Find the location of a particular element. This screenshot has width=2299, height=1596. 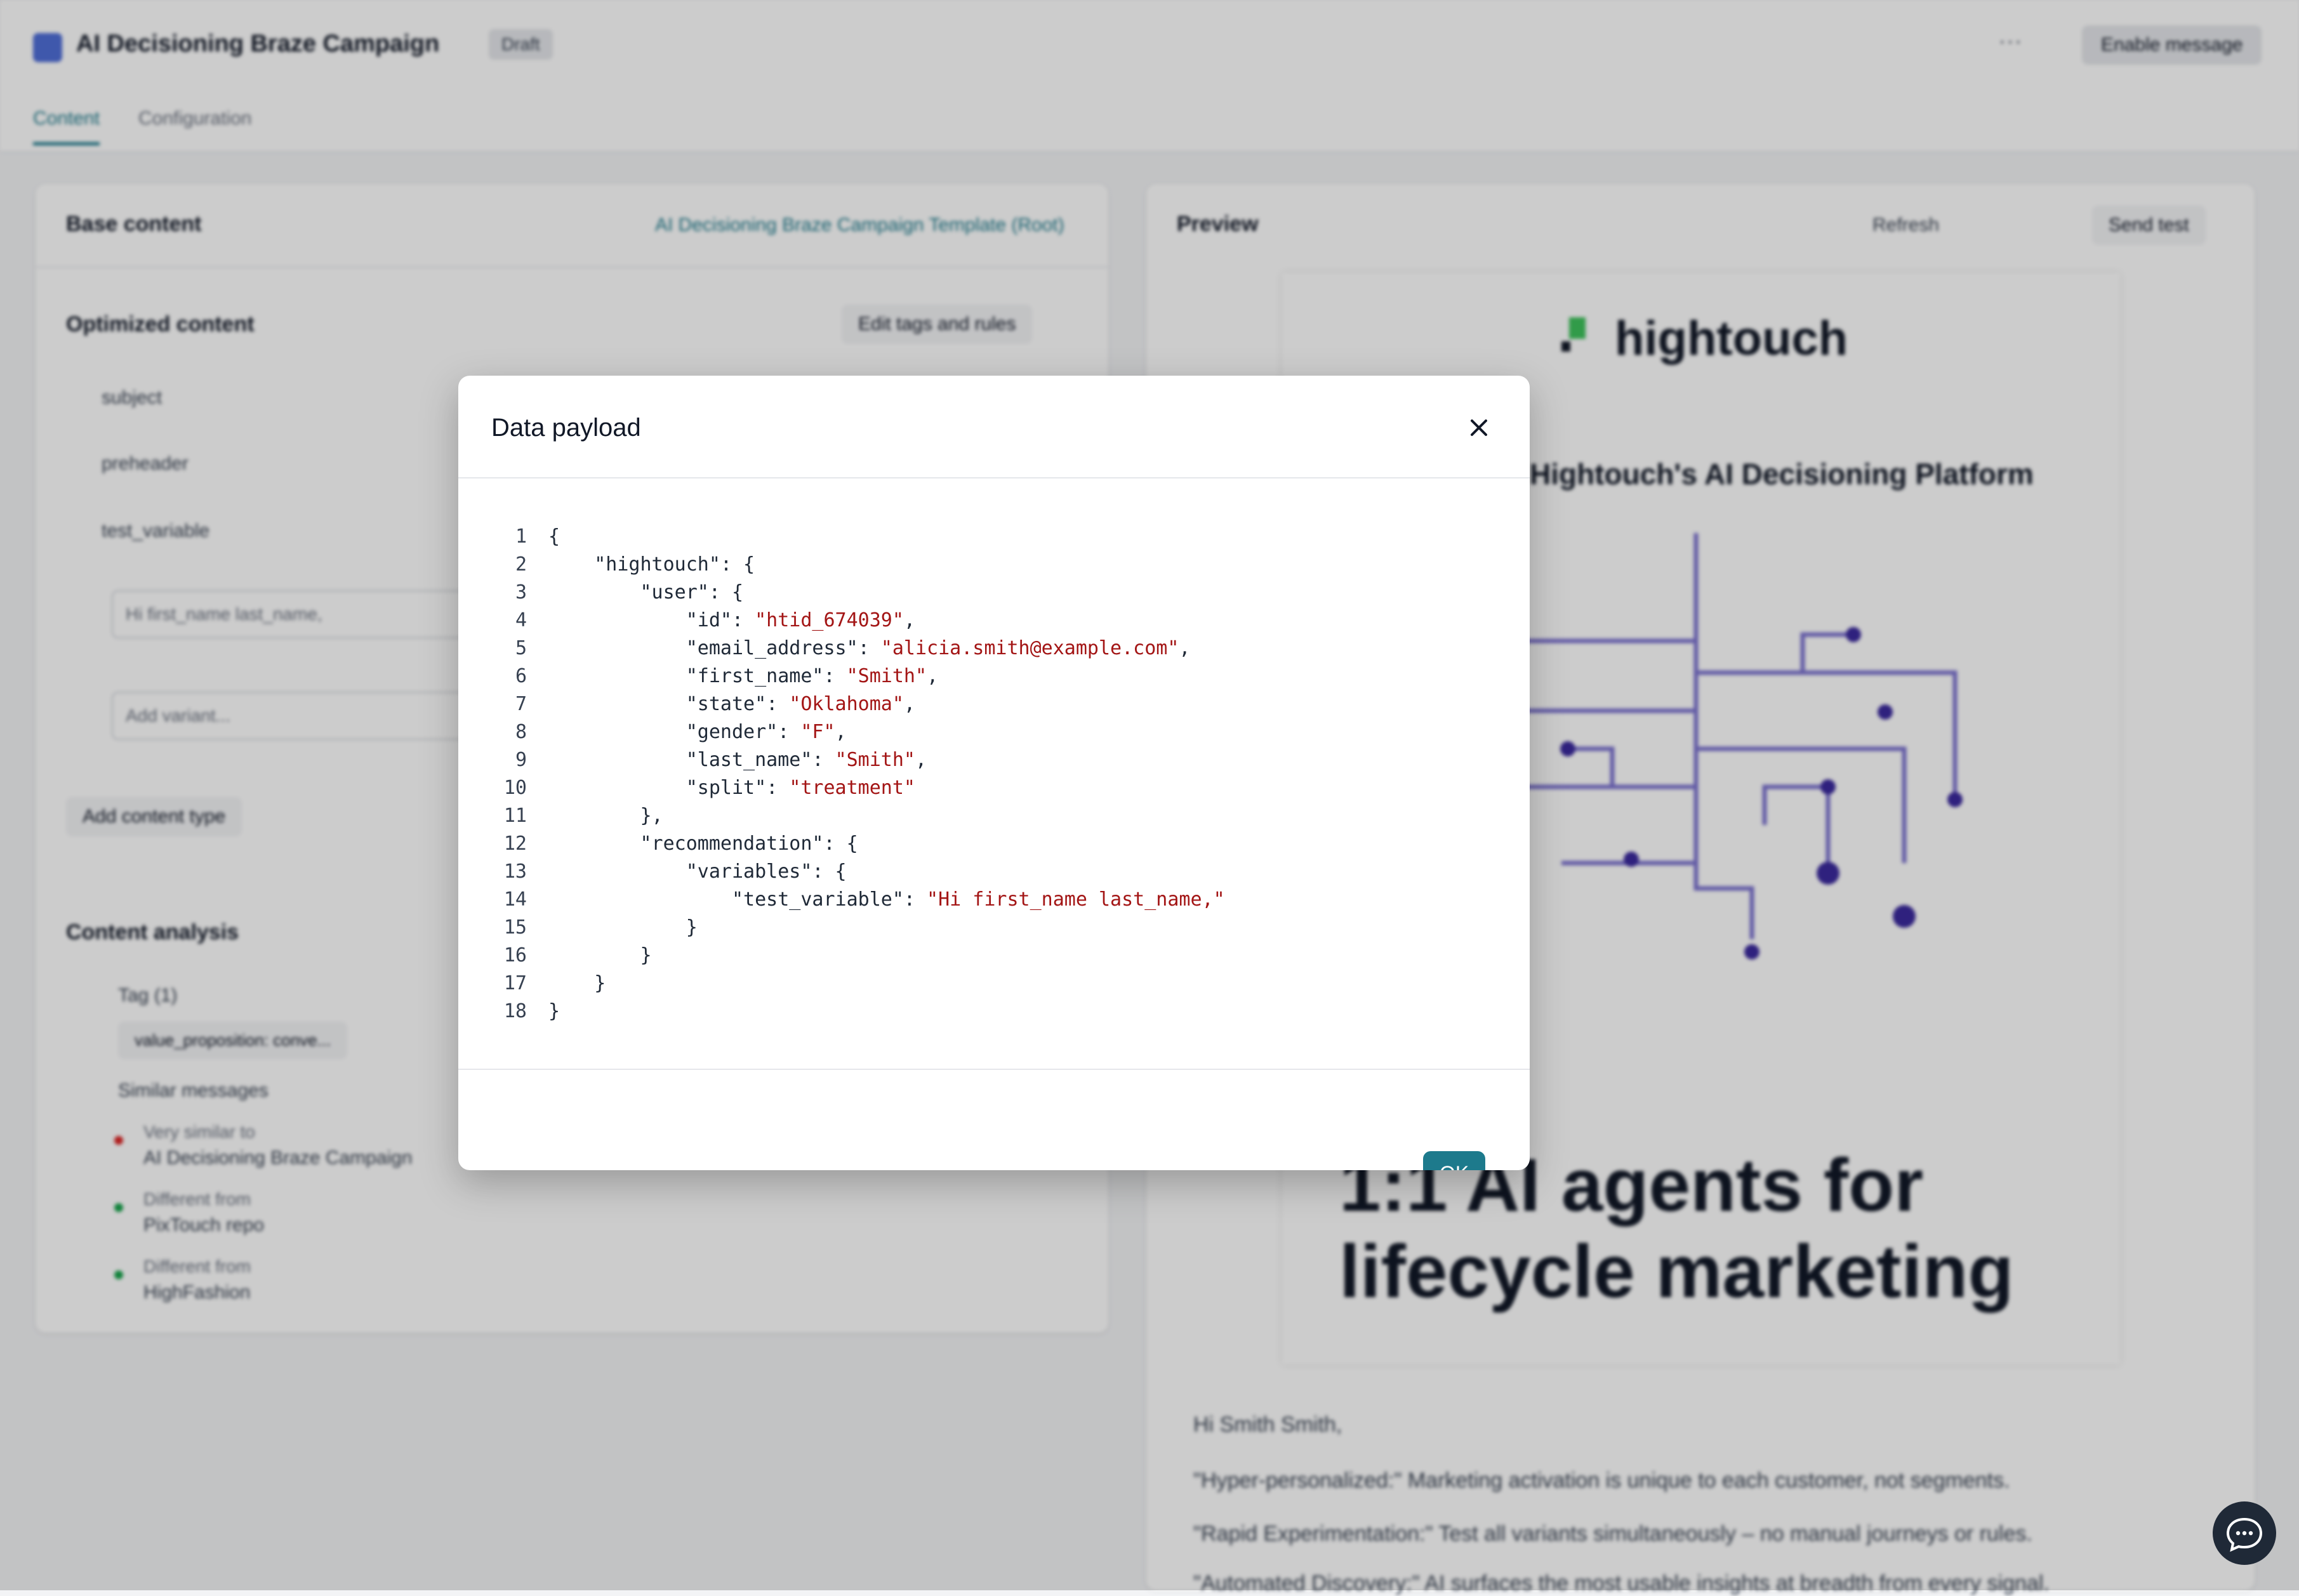

code-line: 4 "id": "htid_674039", is located at coordinates (994, 621).